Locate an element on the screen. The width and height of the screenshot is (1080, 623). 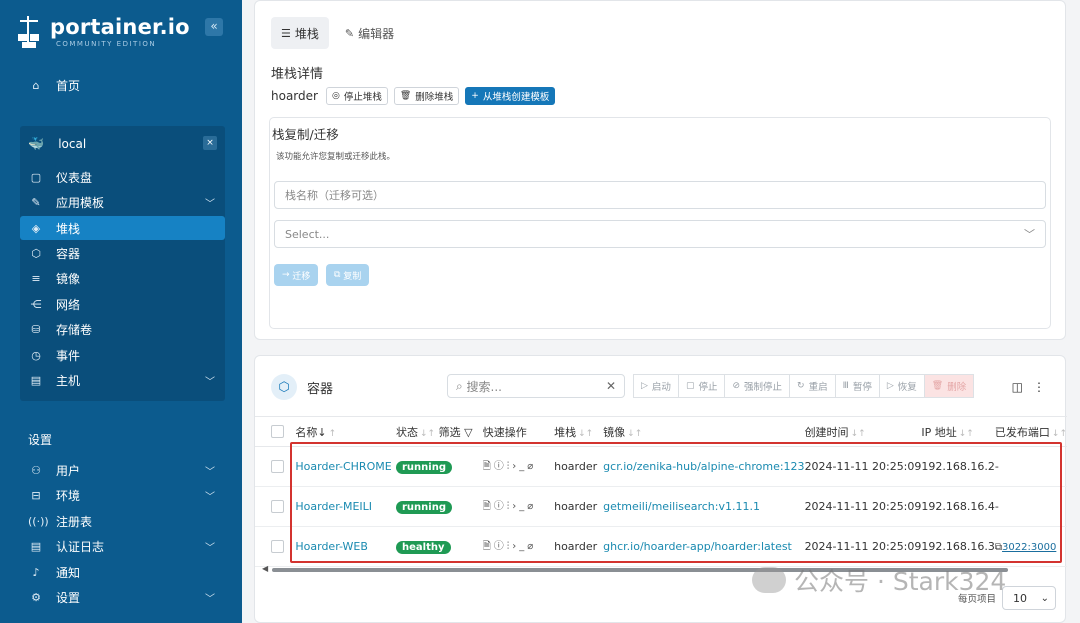
nav-icon: ⬡ is located at coordinates (36, 253).